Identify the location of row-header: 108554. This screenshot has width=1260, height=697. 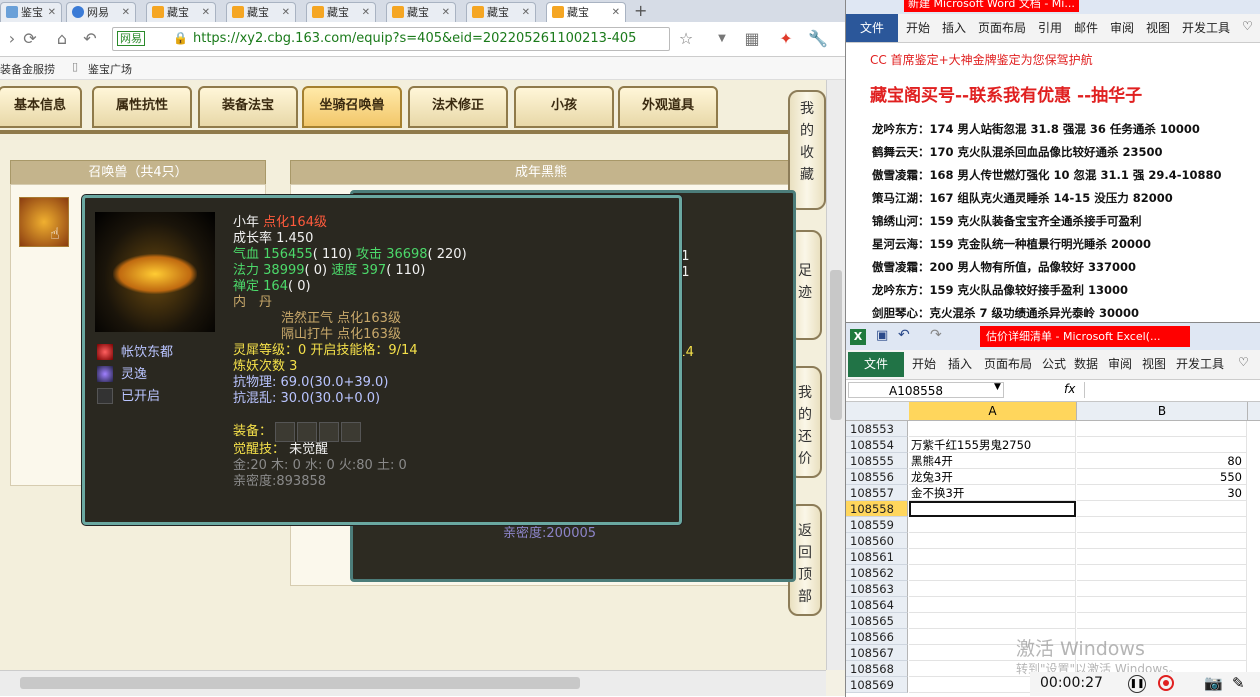
(877, 445).